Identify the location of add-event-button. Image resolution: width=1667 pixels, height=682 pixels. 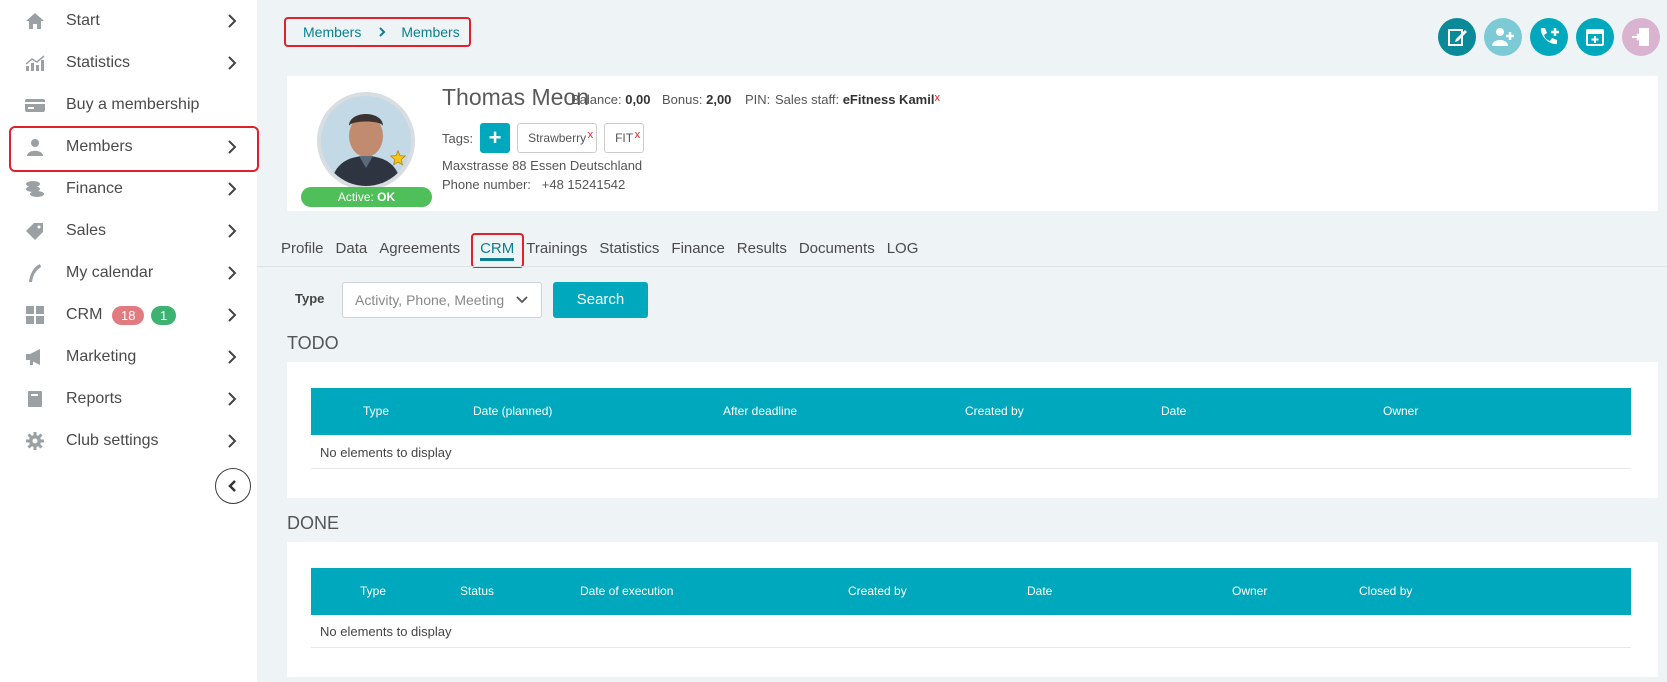
(1595, 37).